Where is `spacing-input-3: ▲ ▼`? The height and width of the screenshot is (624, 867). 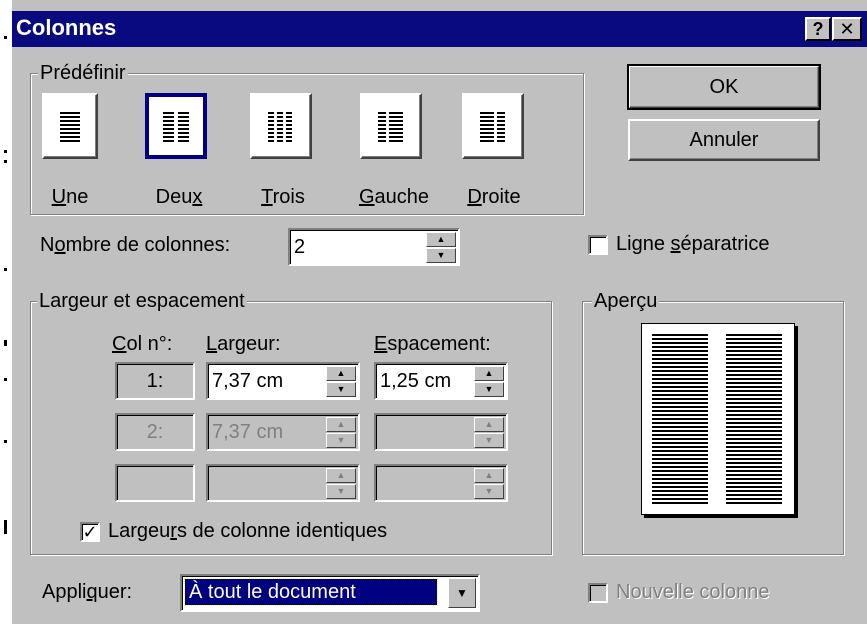
spacing-input-3: ▲ ▼ is located at coordinates (441, 483).